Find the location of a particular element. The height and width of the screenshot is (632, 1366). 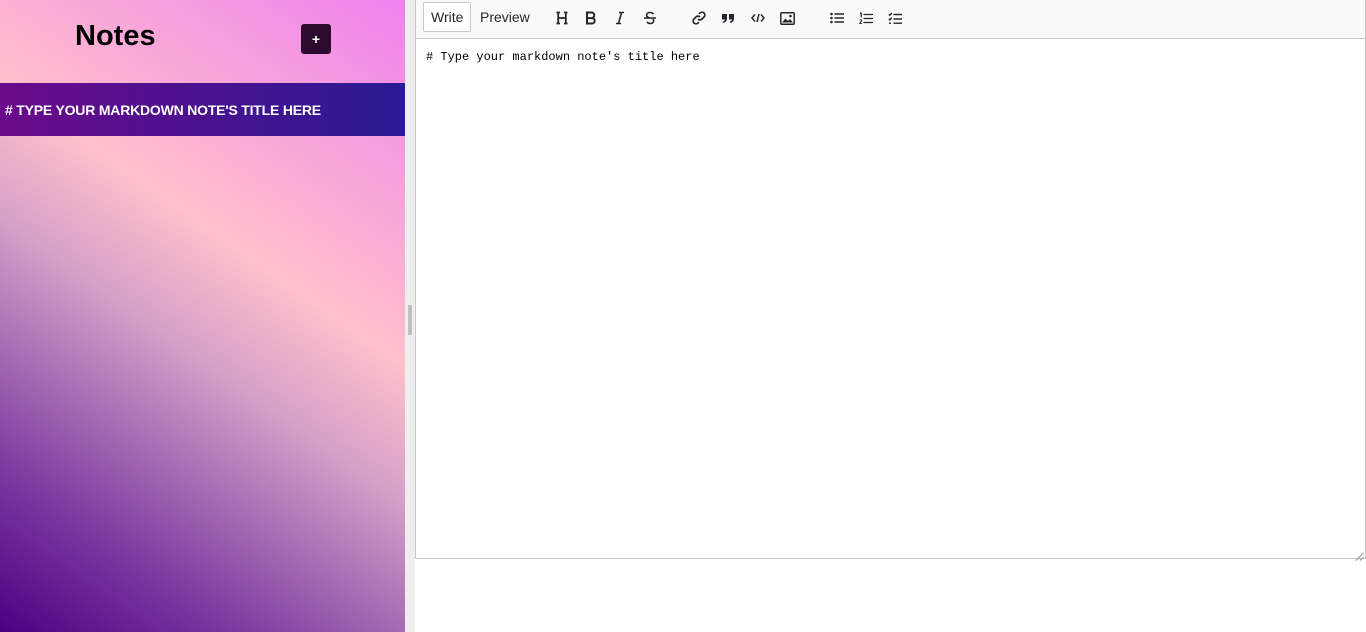

editor-toolbar: Write Preview is located at coordinates (890, 19).